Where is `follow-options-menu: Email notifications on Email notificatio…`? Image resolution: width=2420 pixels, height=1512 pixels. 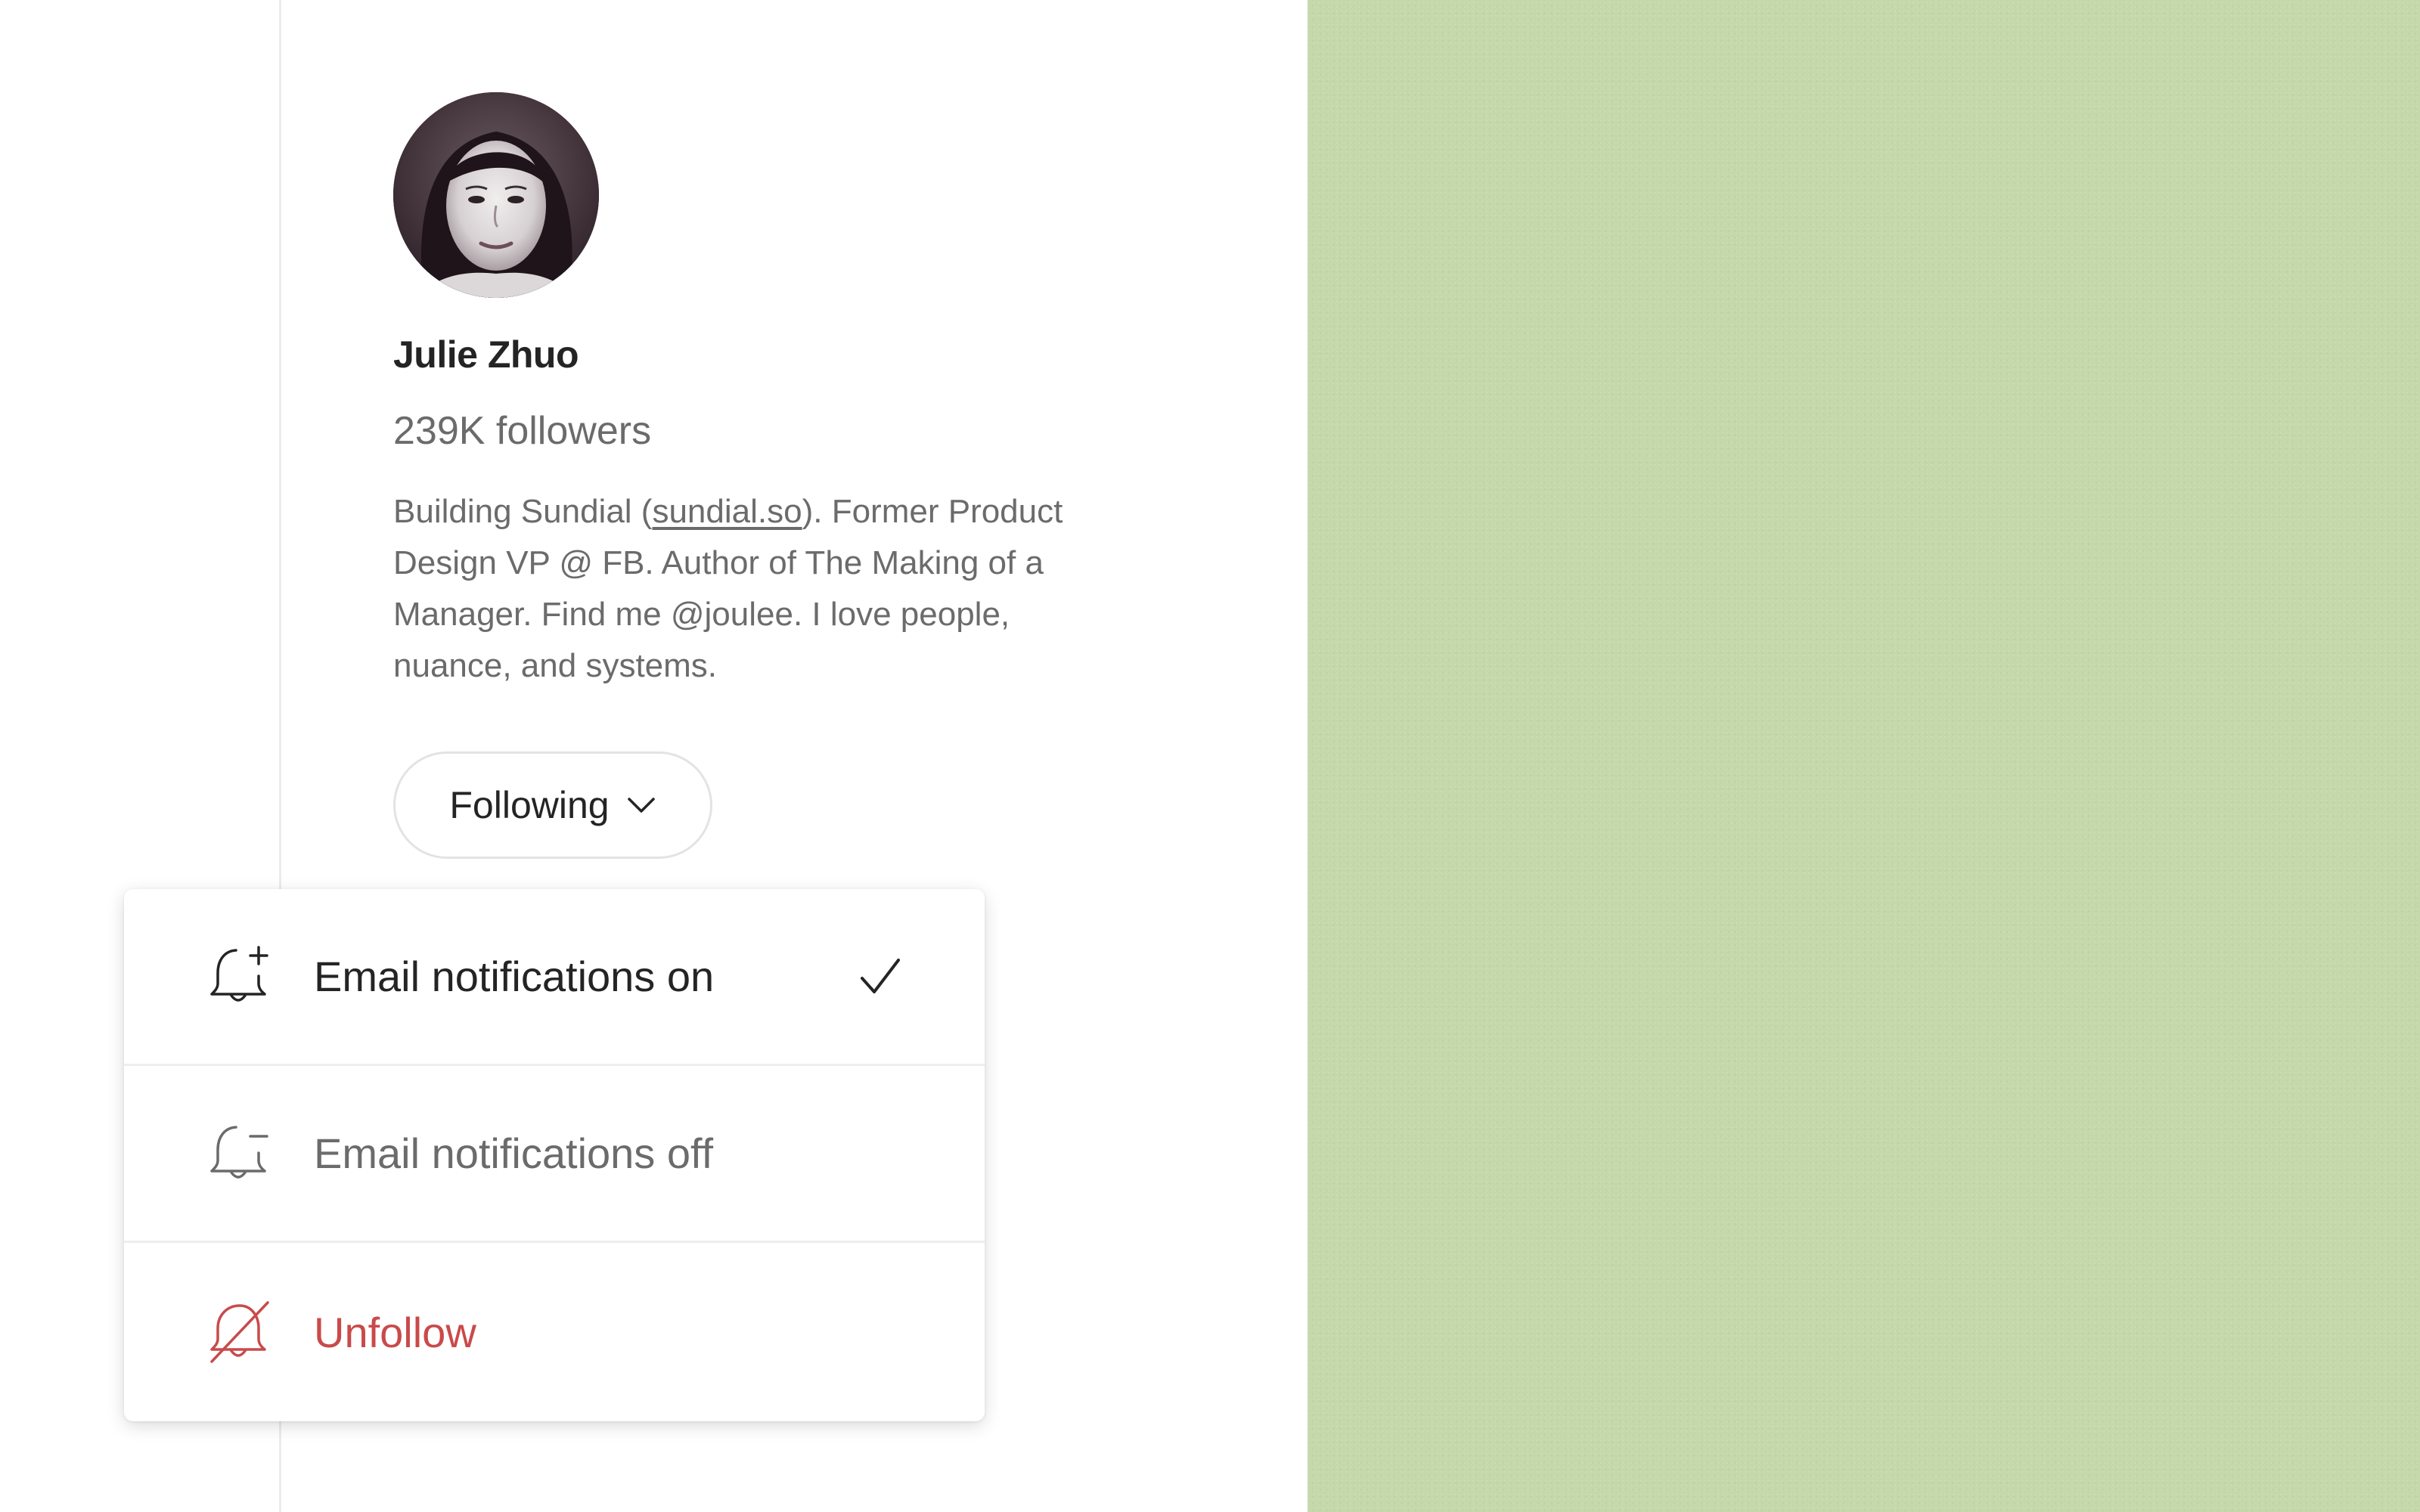 follow-options-menu: Email notifications on Email notificatio… is located at coordinates (554, 1155).